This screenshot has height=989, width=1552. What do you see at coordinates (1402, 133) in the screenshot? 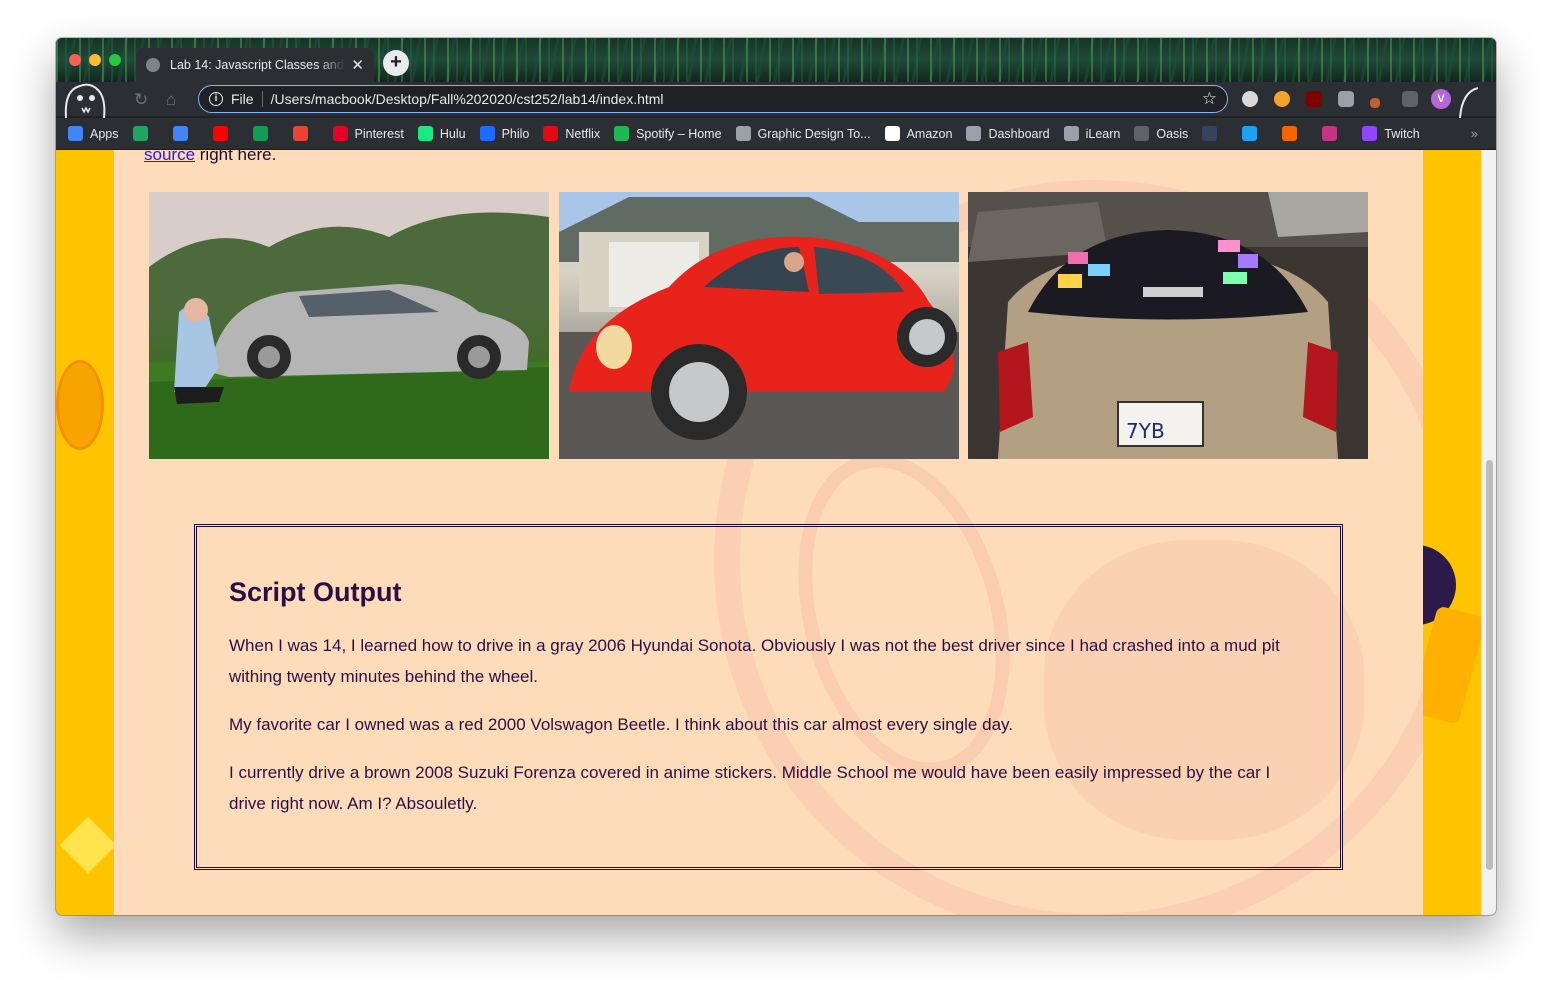
I see `bookmark-label: Twitch` at bounding box center [1402, 133].